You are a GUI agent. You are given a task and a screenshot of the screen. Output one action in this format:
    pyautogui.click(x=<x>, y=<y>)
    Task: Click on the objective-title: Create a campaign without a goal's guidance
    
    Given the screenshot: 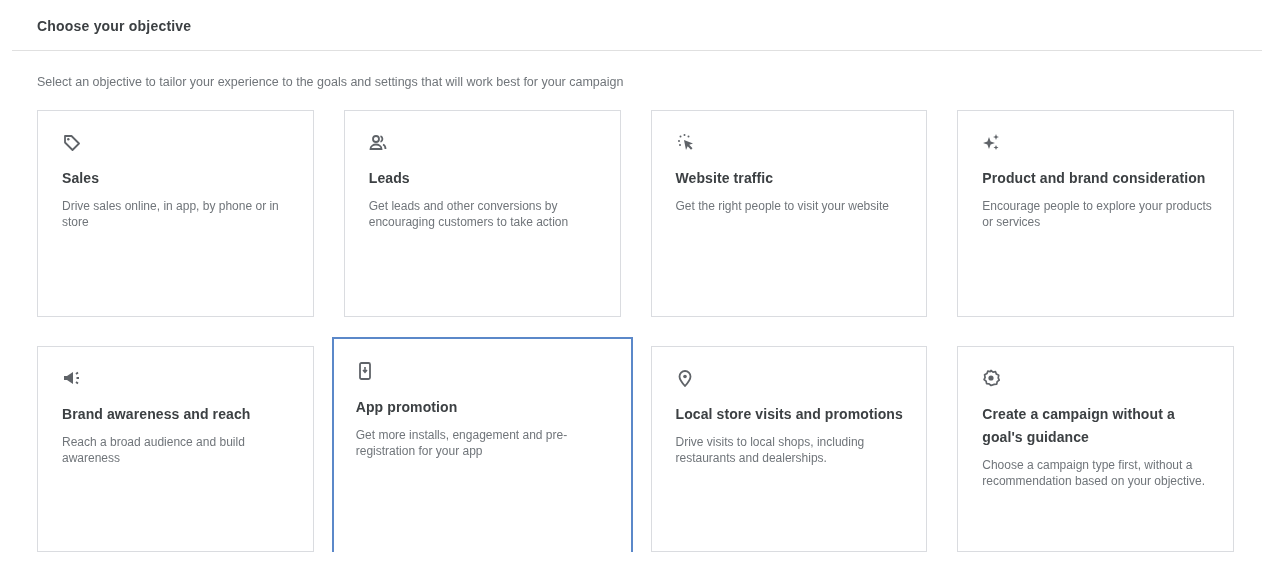 What is the action you would take?
    pyautogui.click(x=1079, y=426)
    